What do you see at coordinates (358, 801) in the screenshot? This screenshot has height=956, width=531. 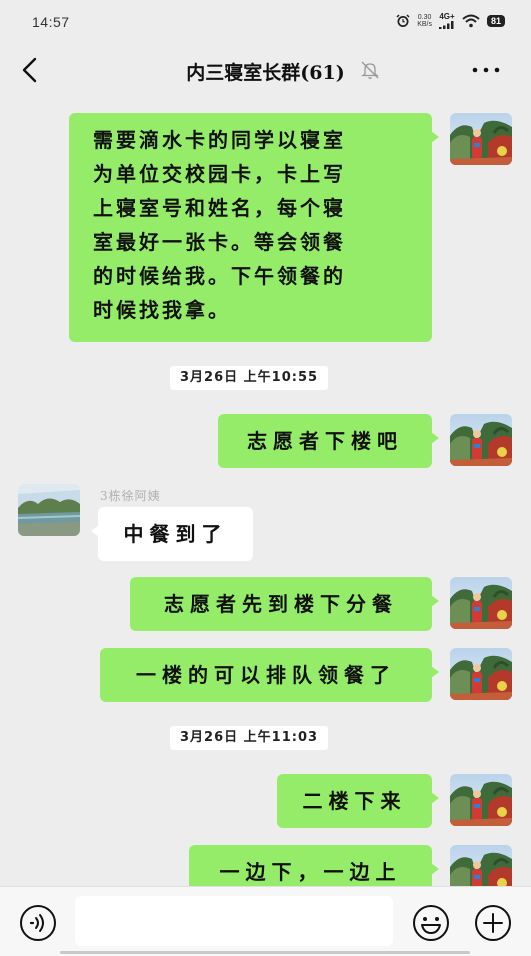 I see `message-bubble: 二楼下来` at bounding box center [358, 801].